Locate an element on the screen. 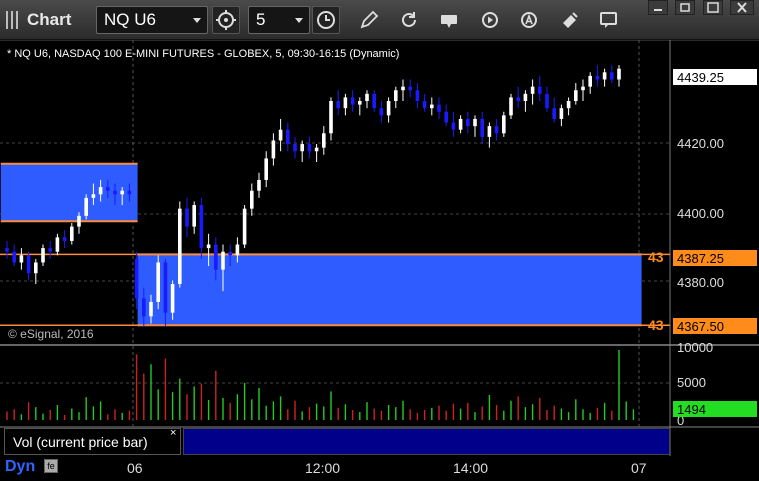 This screenshot has width=759, height=481. dynamic-label: Dyn is located at coordinates (20, 467).